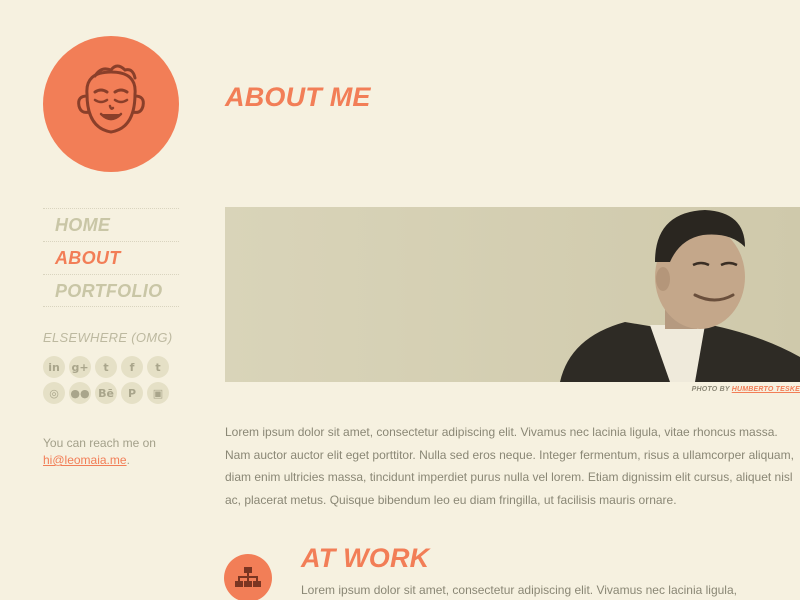  What do you see at coordinates (111, 99) in the screenshot?
I see `face-illustration-icon` at bounding box center [111, 99].